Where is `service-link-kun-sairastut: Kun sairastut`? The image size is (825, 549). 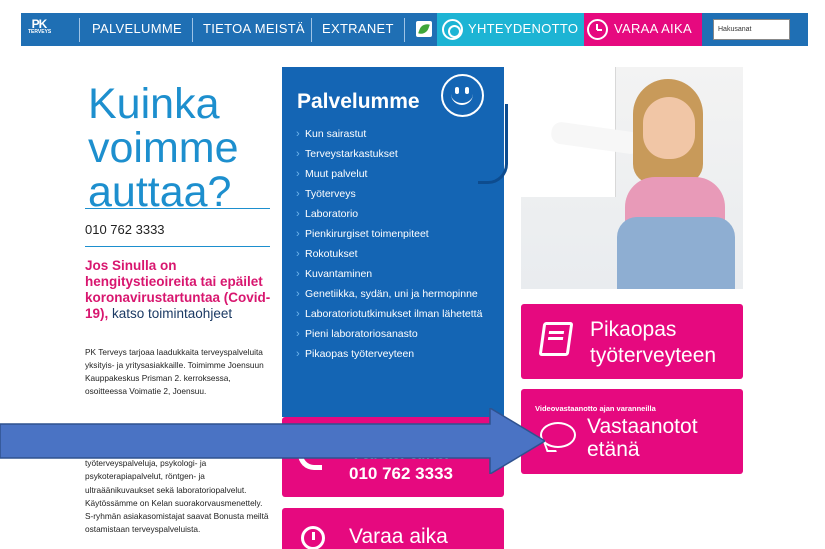 service-link-kun-sairastut: Kun sairastut is located at coordinates (393, 134).